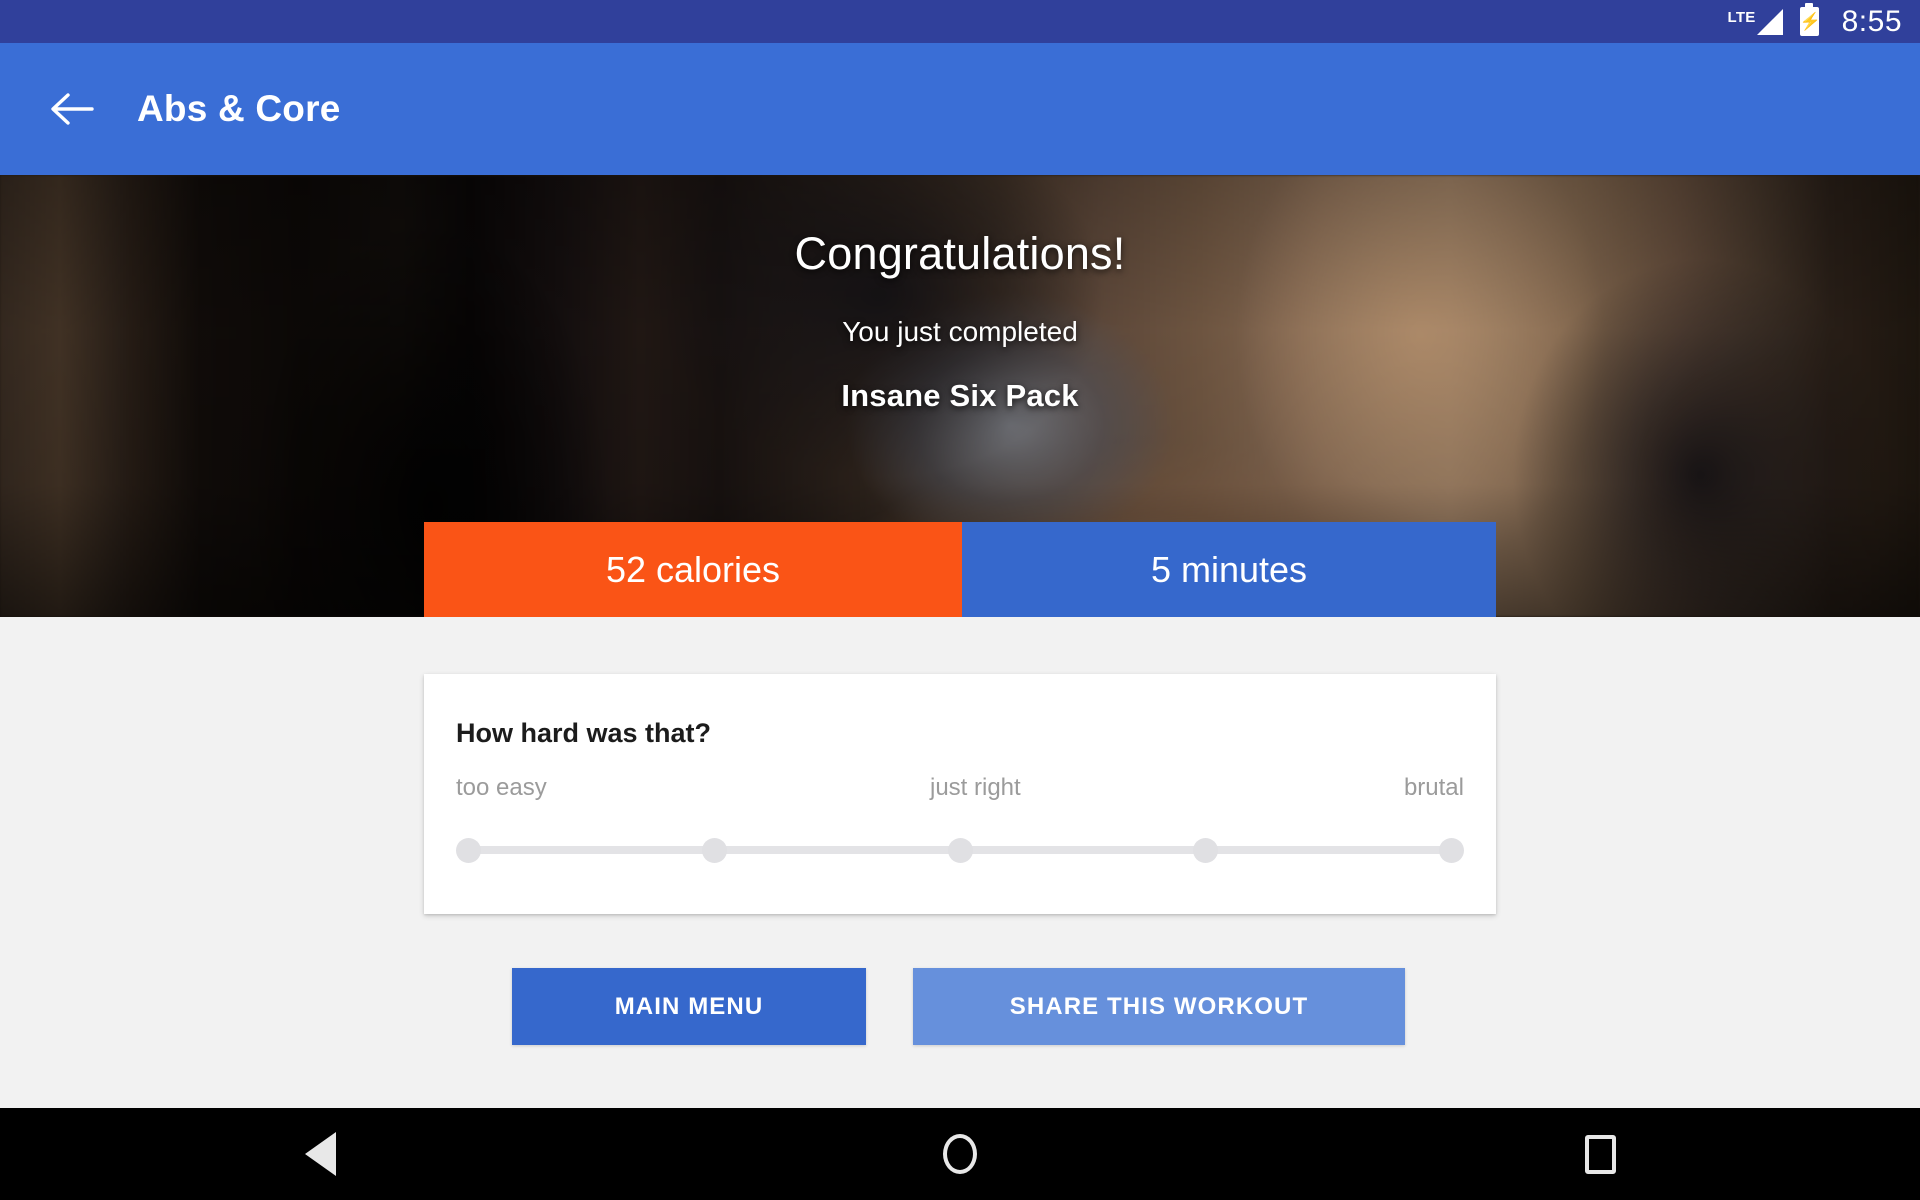  I want to click on triangle-back-icon, so click(320, 1154).